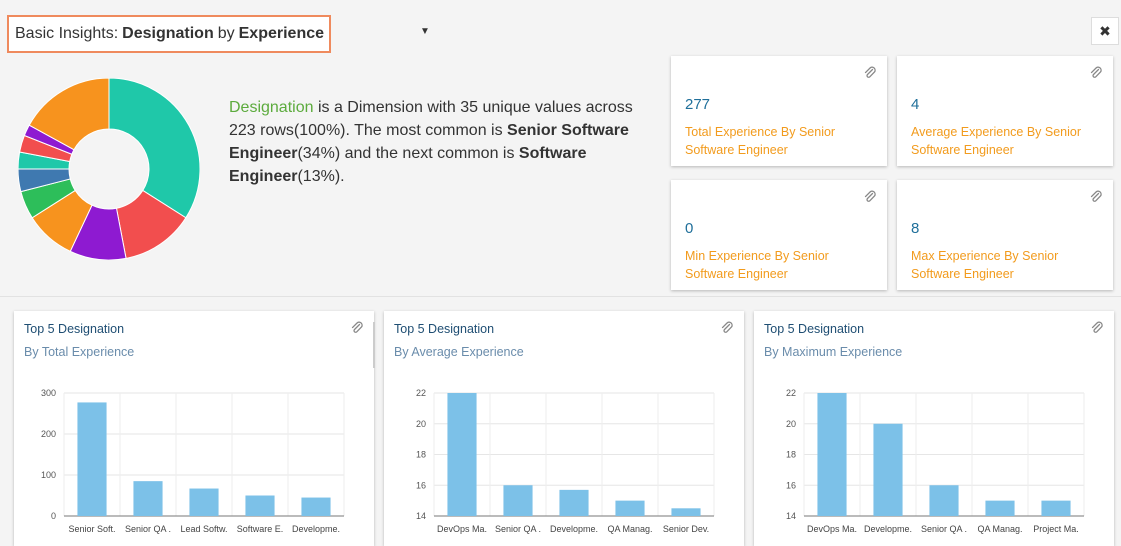  Describe the element at coordinates (459, 352) in the screenshot. I see `chart-subtitle: By Average Experience` at that location.